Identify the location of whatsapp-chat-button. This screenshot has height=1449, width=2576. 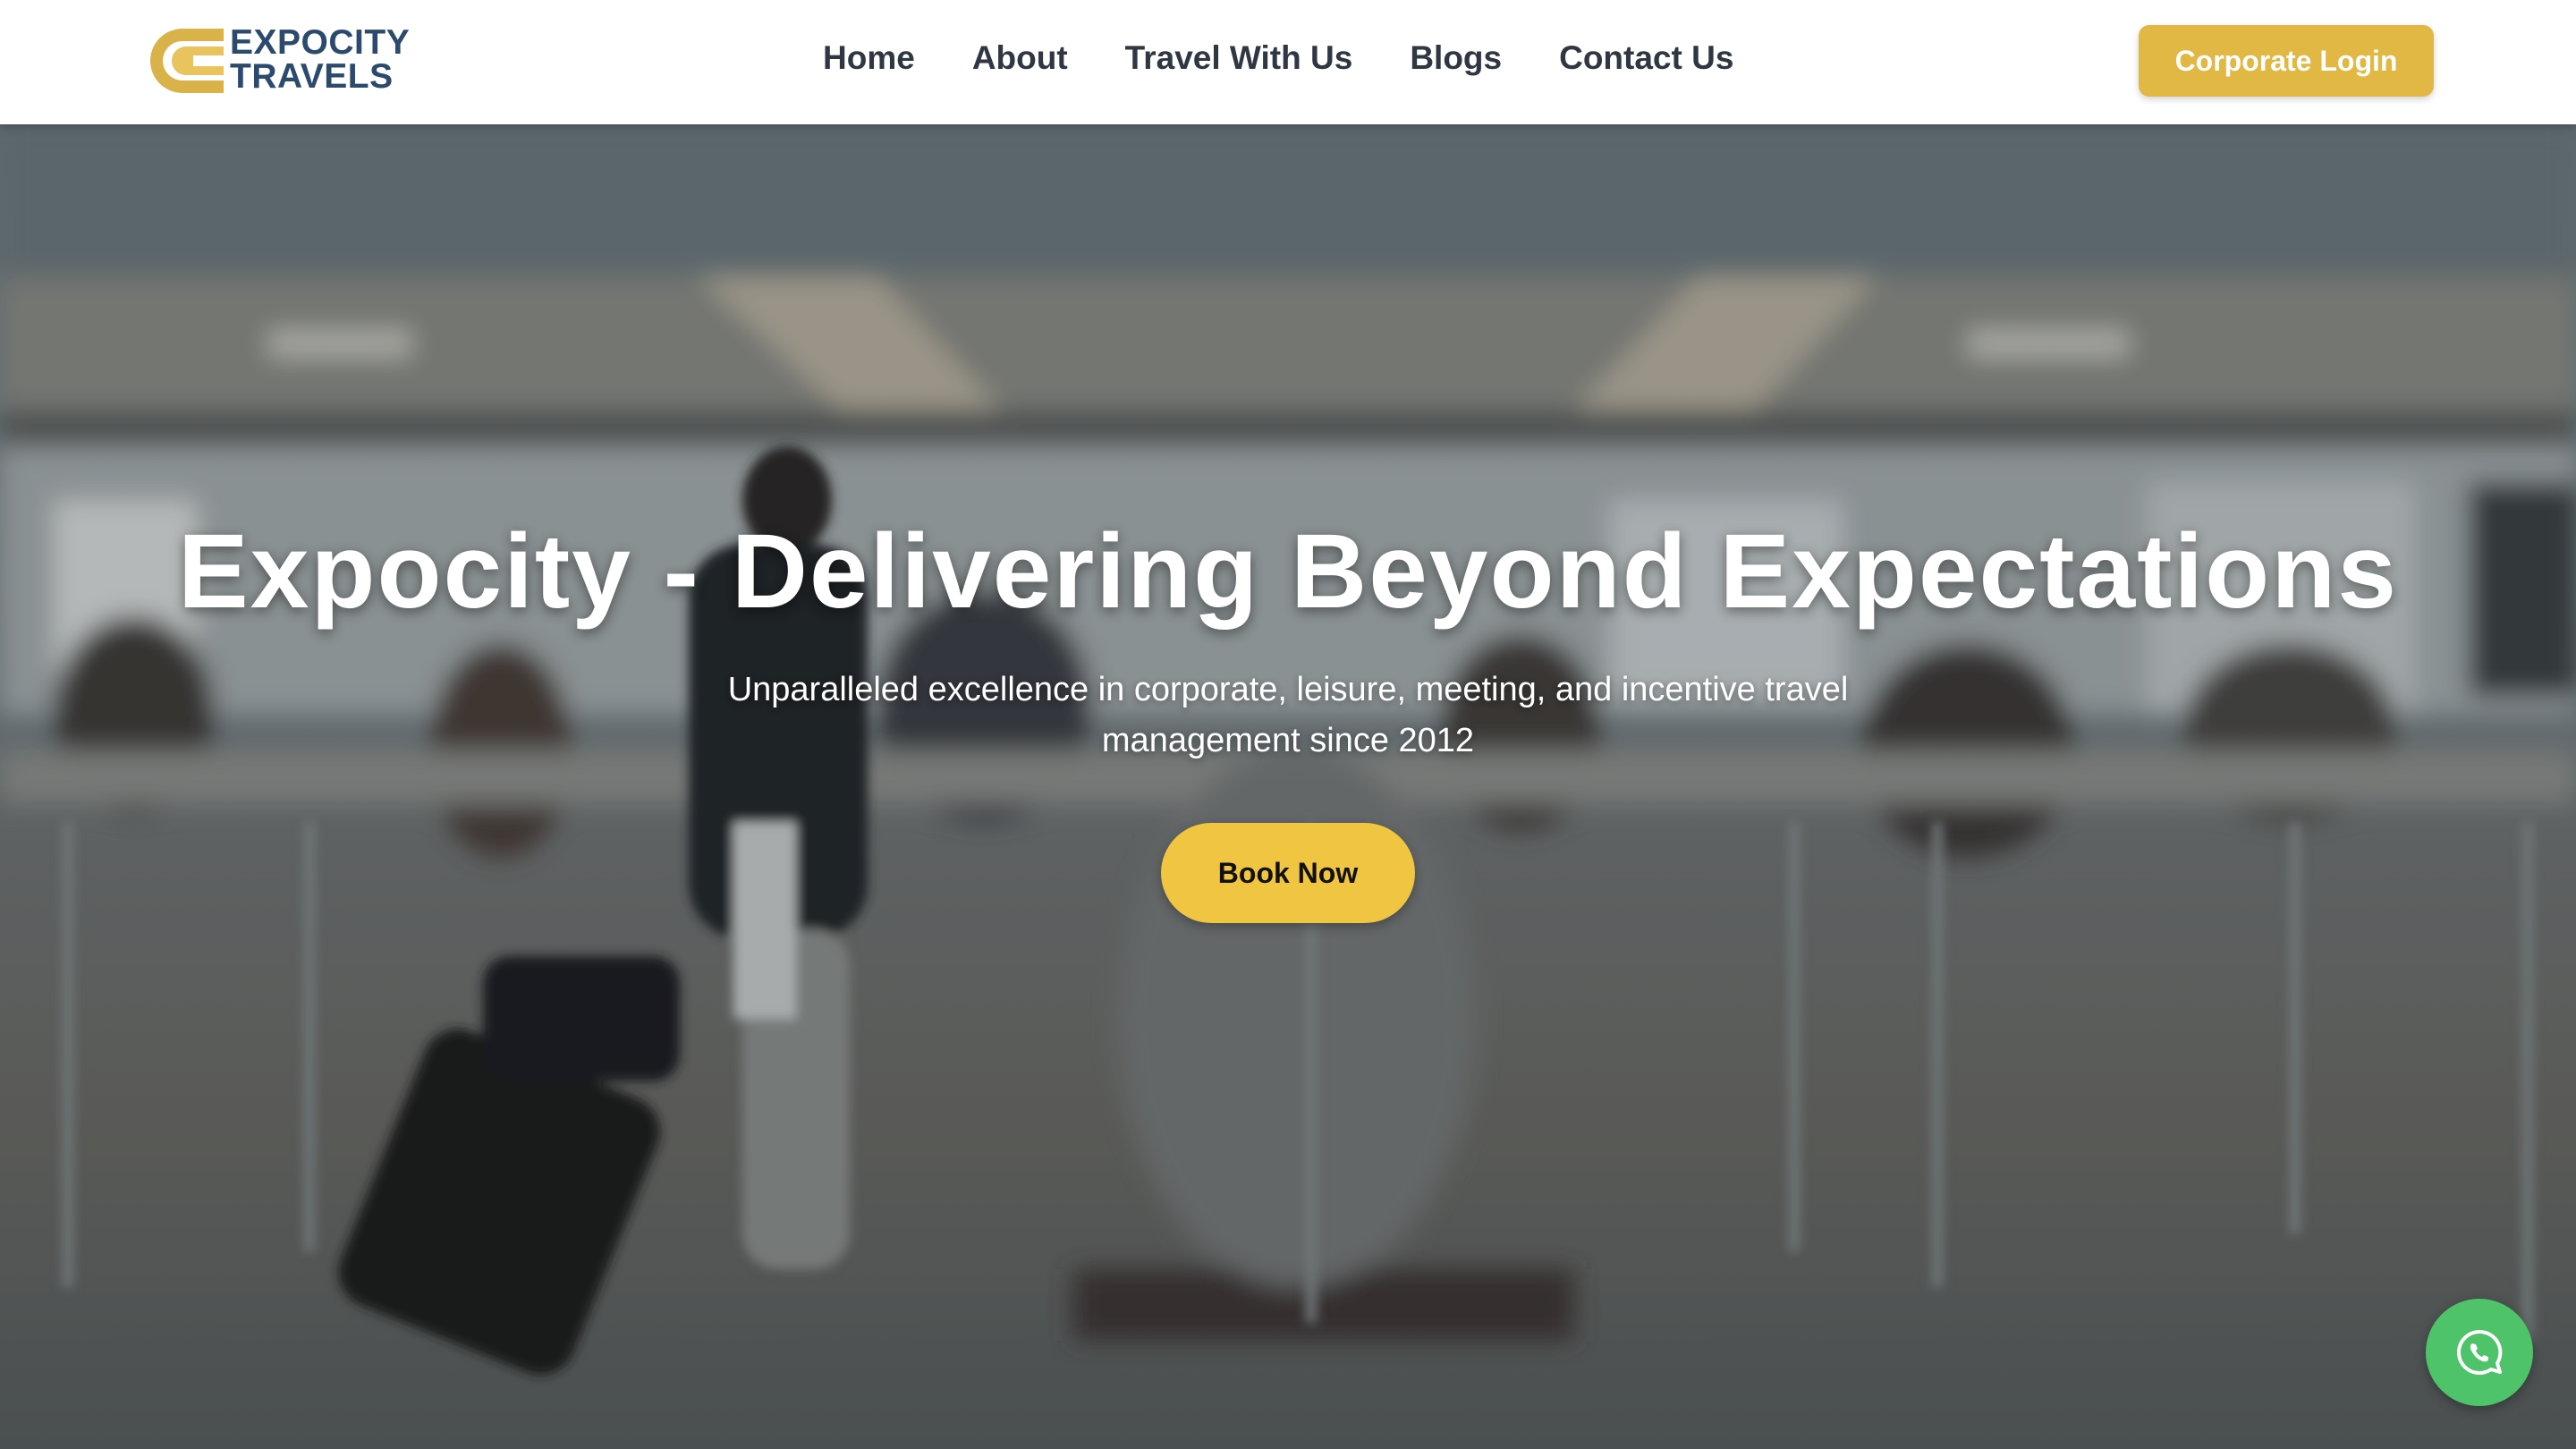
(2479, 1352).